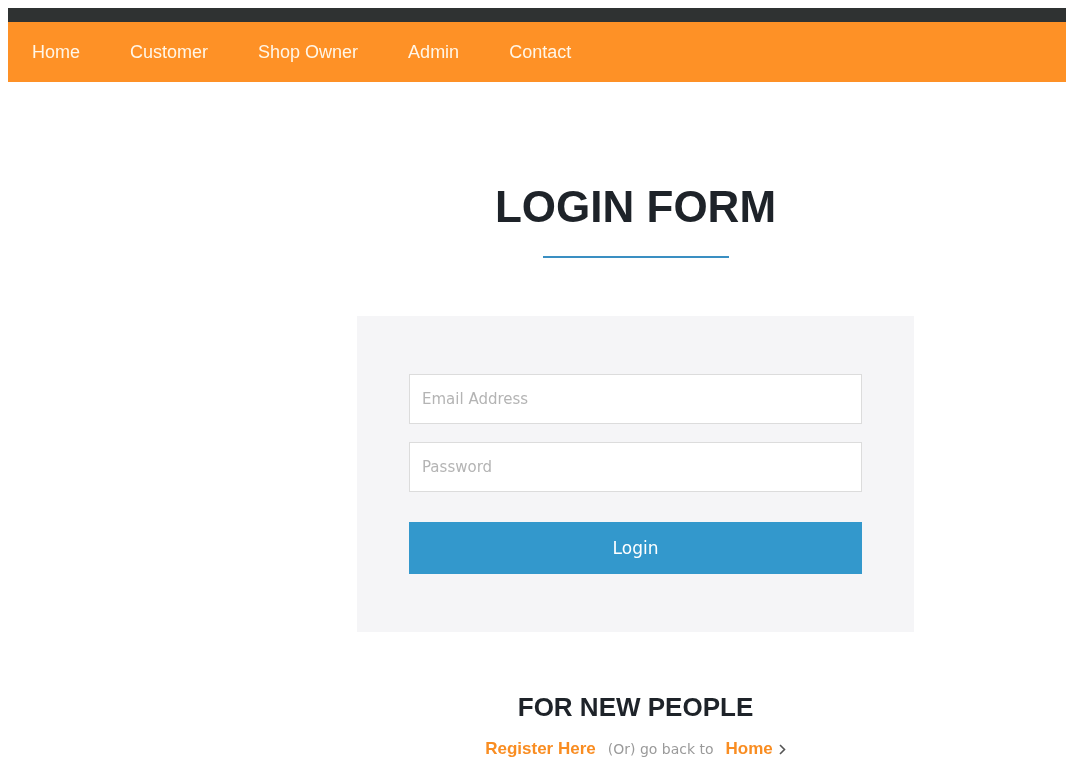  I want to click on page-title: LOGIN FORM, so click(635, 207).